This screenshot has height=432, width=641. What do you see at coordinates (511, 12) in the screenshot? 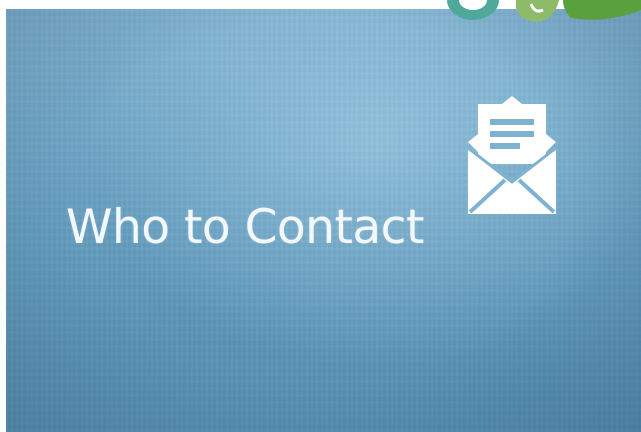
I see `logo-fragment` at bounding box center [511, 12].